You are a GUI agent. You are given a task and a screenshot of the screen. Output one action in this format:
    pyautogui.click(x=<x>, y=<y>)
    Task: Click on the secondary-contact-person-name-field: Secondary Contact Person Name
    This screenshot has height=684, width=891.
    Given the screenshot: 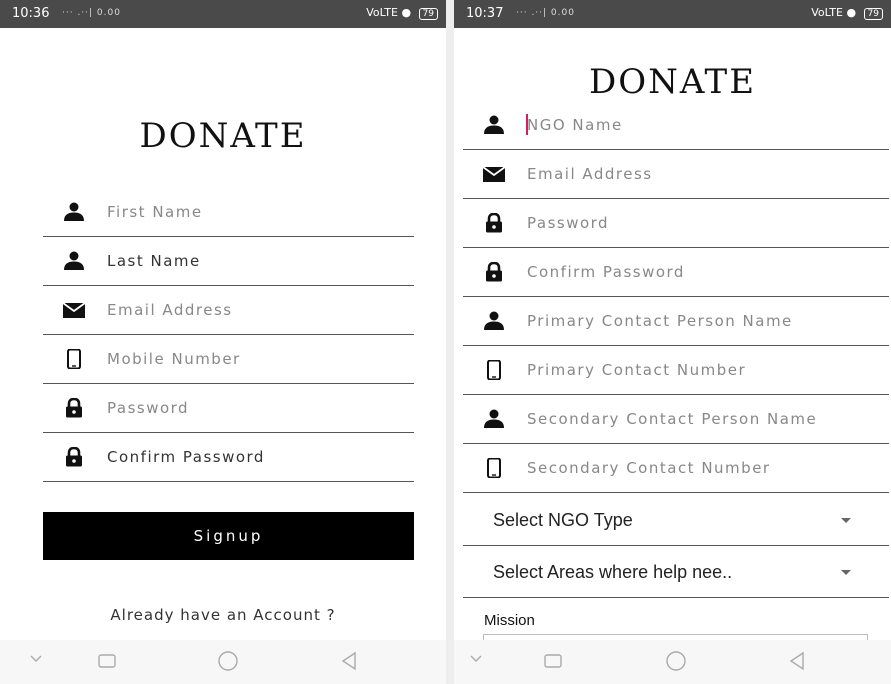 What is the action you would take?
    pyautogui.click(x=676, y=419)
    